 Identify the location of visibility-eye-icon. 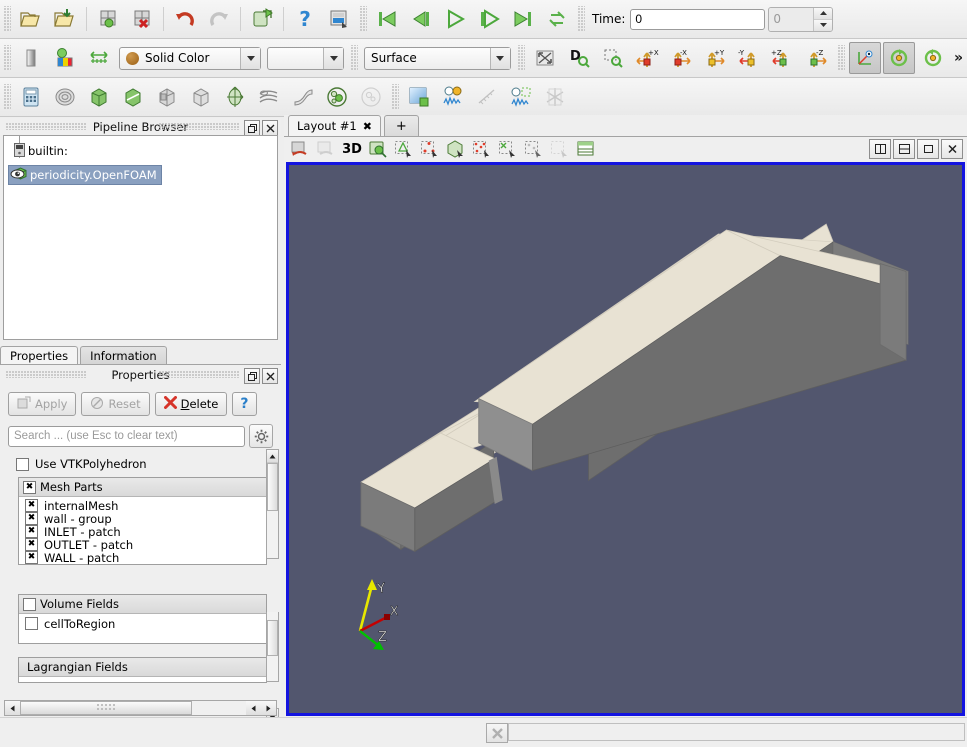
(17, 175).